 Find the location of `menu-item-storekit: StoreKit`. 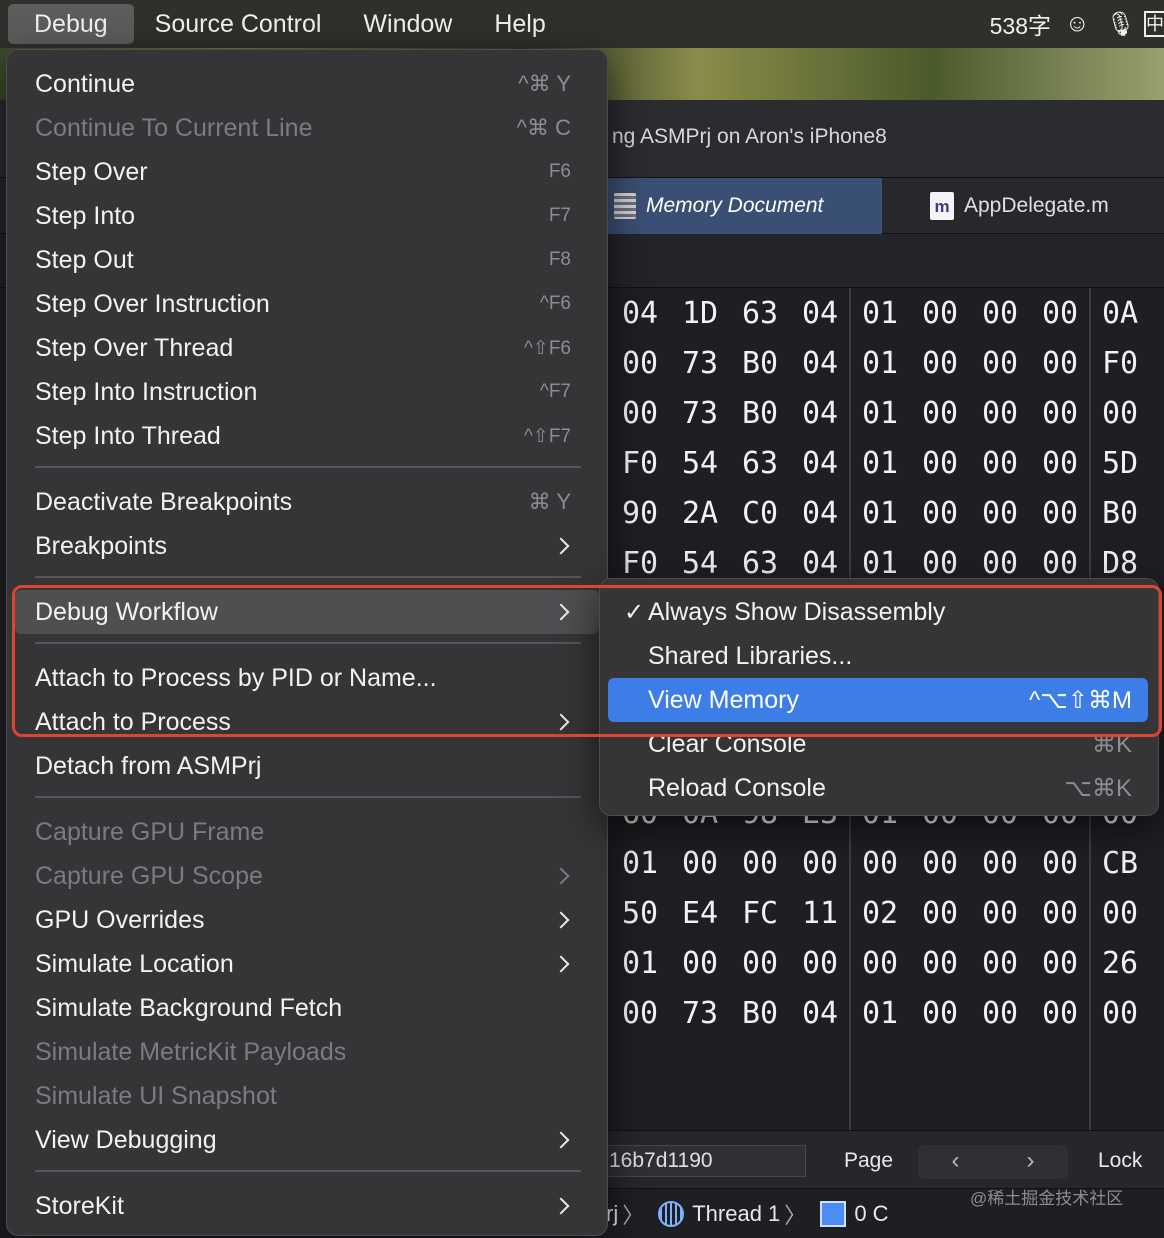

menu-item-storekit: StoreKit is located at coordinates (307, 1206).